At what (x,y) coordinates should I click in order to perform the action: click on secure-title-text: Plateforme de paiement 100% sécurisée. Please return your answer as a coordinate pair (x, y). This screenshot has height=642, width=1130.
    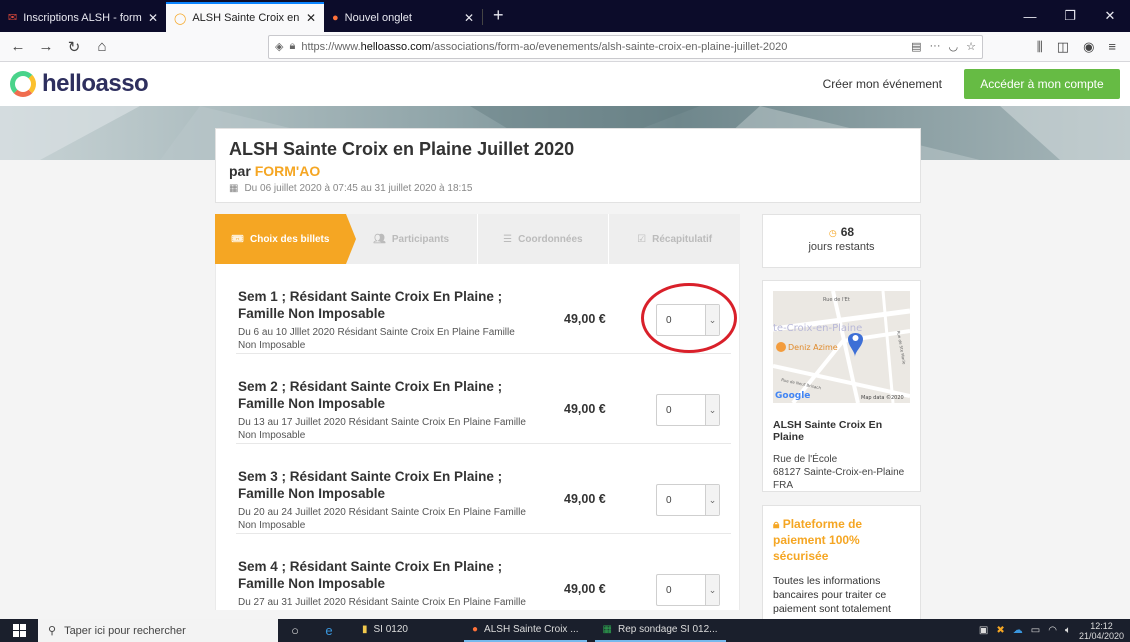
    Looking at the image, I should click on (818, 540).